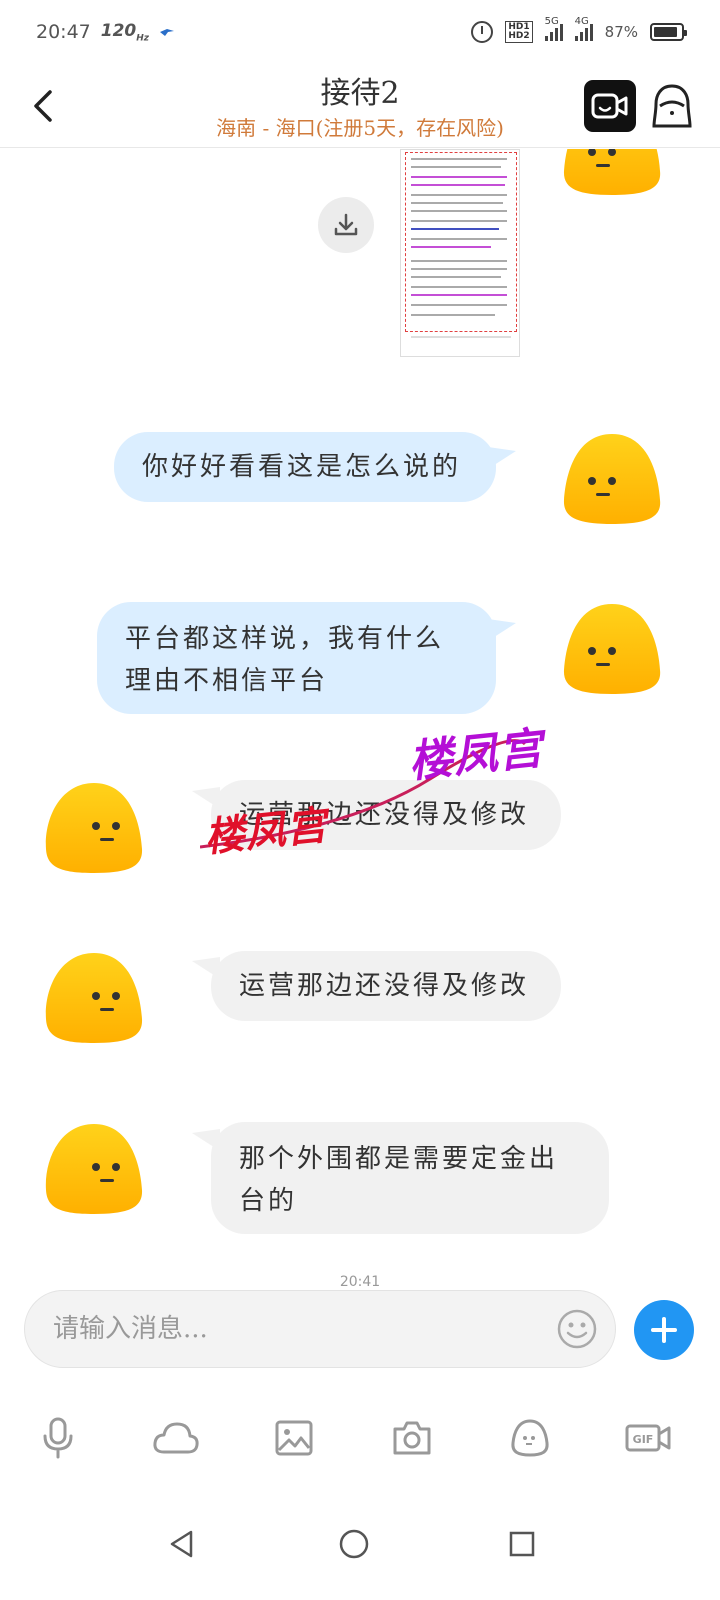  What do you see at coordinates (643, 1439) in the screenshot?
I see `gif-label: GIF` at bounding box center [643, 1439].